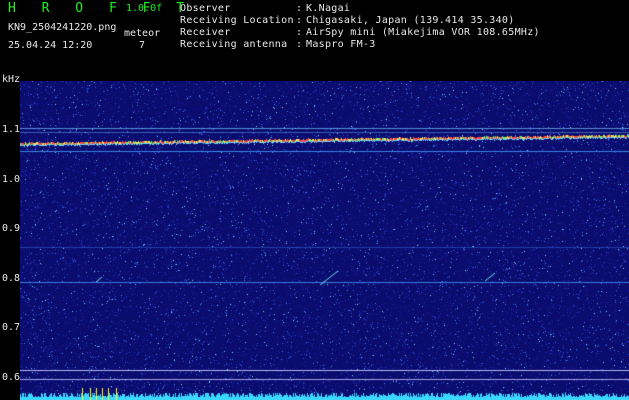  Describe the element at coordinates (101, 8) in the screenshot. I see `app-logo: H R O F F T` at that location.